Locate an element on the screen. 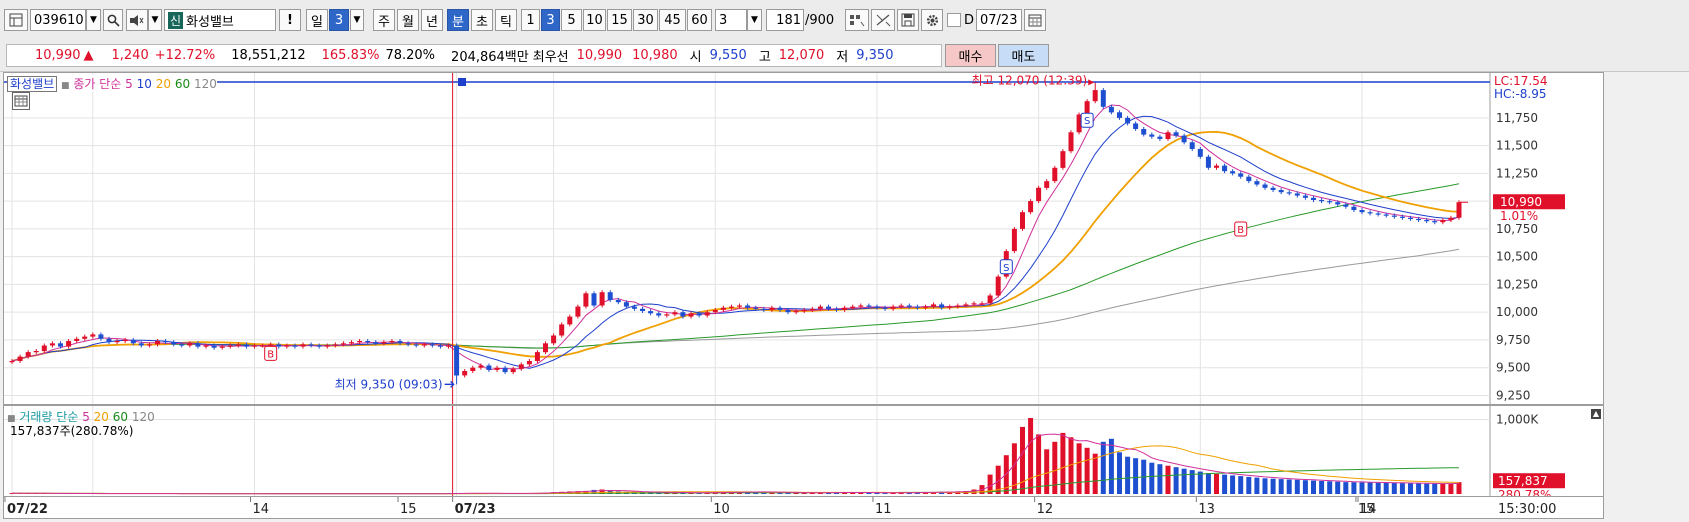 This screenshot has width=1689, height=522. maximize-icon: ▲ is located at coordinates (1596, 414).